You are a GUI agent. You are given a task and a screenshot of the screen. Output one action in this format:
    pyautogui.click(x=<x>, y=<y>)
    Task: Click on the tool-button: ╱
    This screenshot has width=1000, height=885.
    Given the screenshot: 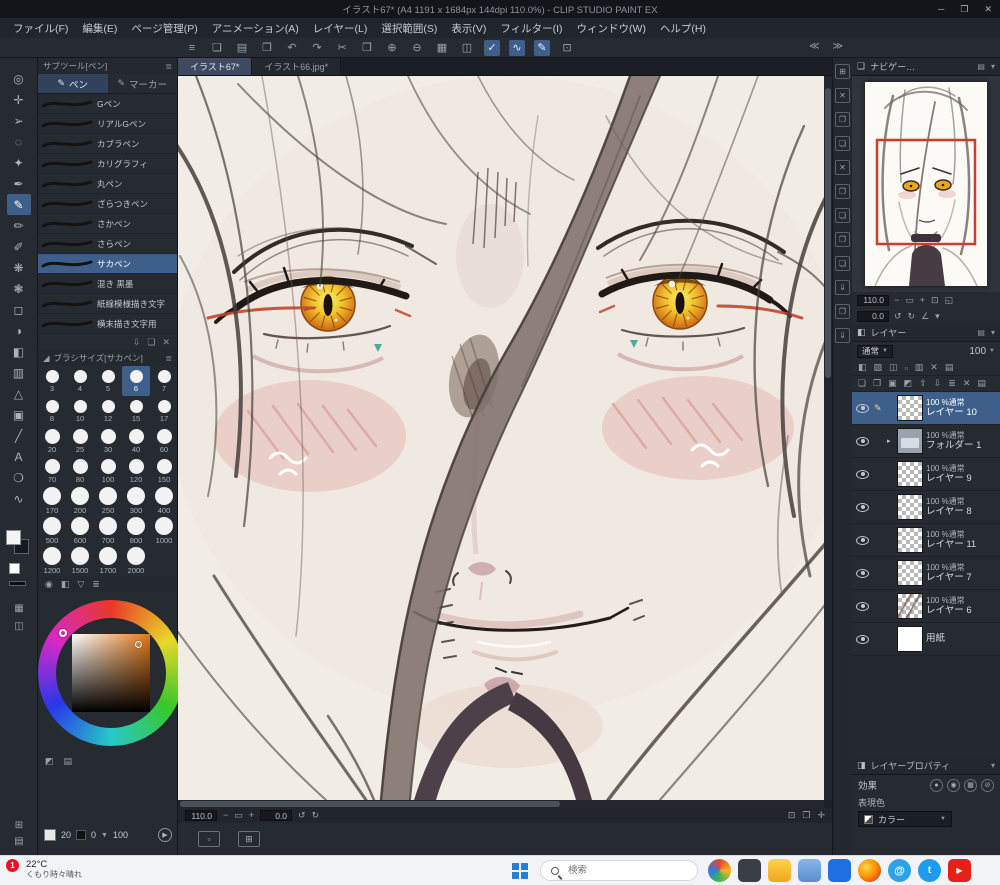 What is the action you would take?
    pyautogui.click(x=19, y=435)
    